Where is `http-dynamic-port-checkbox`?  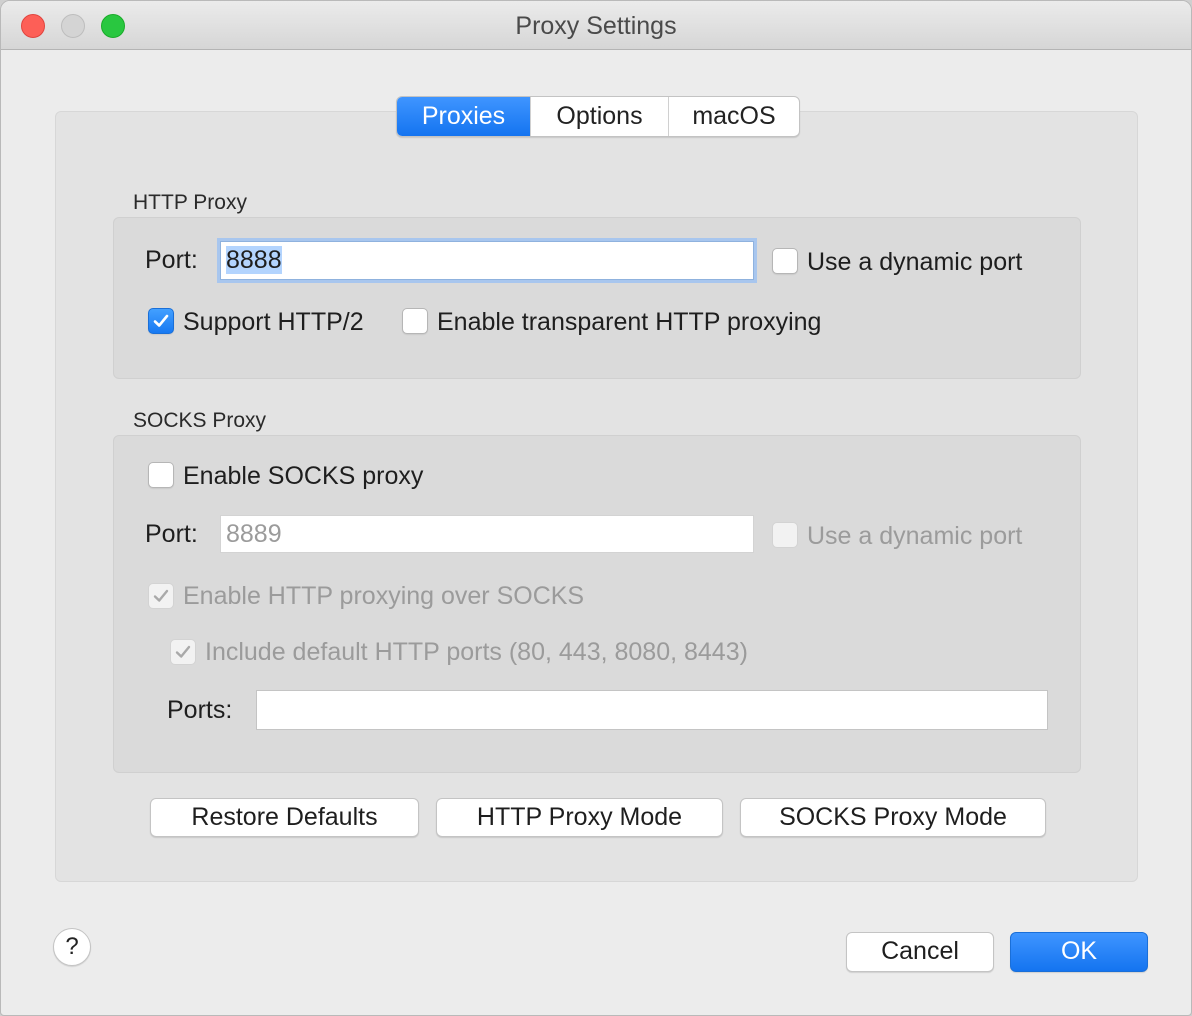 http-dynamic-port-checkbox is located at coordinates (785, 261).